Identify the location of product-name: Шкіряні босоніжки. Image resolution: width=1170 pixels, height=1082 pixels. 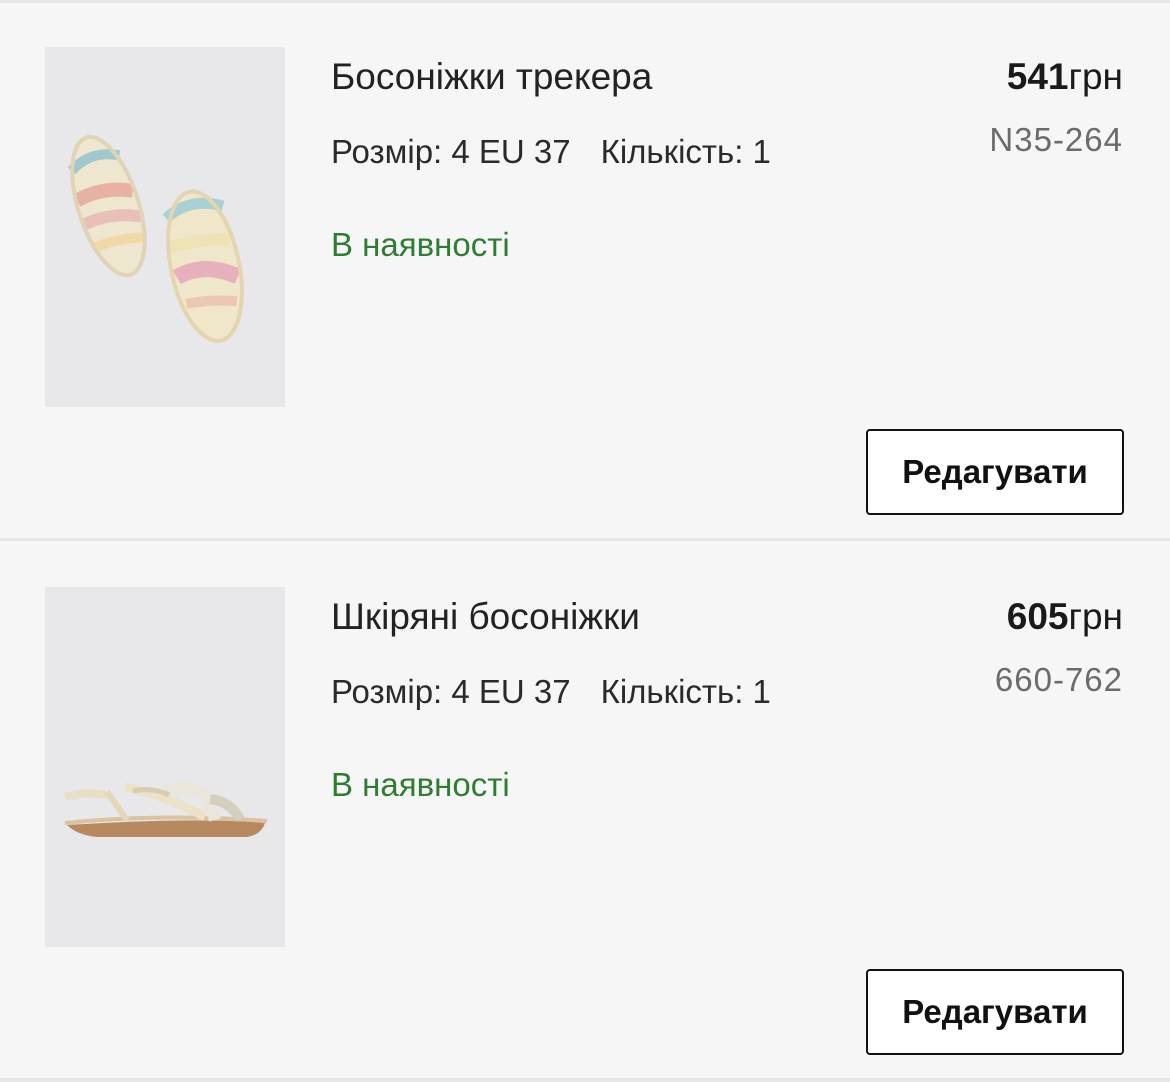
(485, 617).